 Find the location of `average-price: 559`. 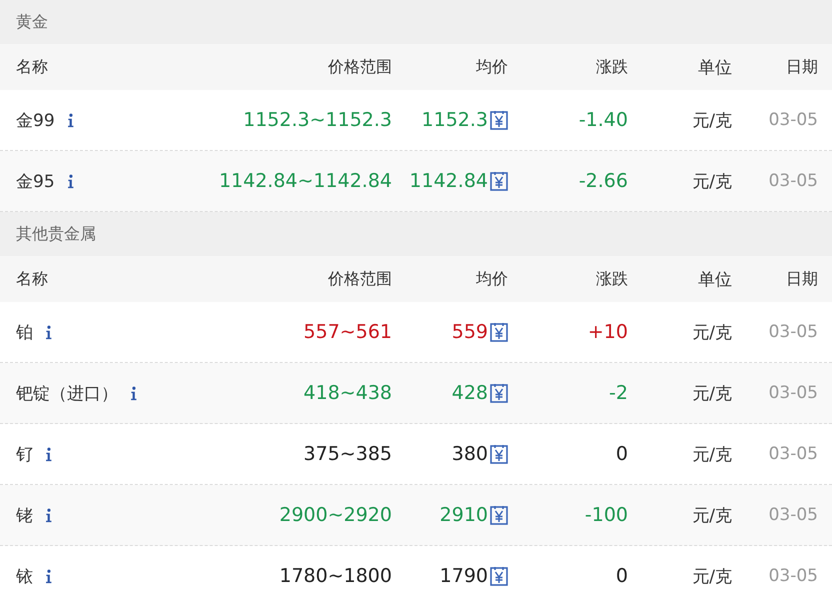

average-price: 559 is located at coordinates (470, 332).